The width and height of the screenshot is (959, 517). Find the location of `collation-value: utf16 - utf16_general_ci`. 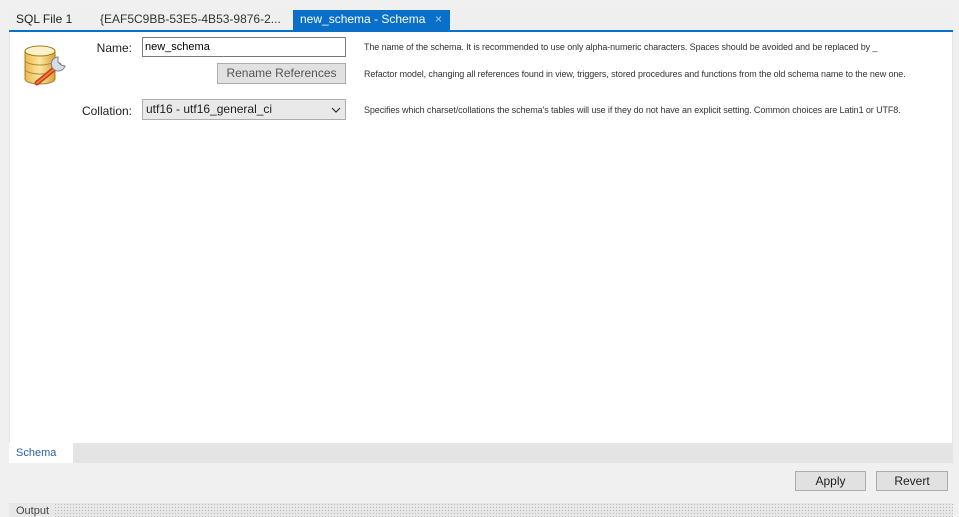

collation-value: utf16 - utf16_general_ci is located at coordinates (209, 109).